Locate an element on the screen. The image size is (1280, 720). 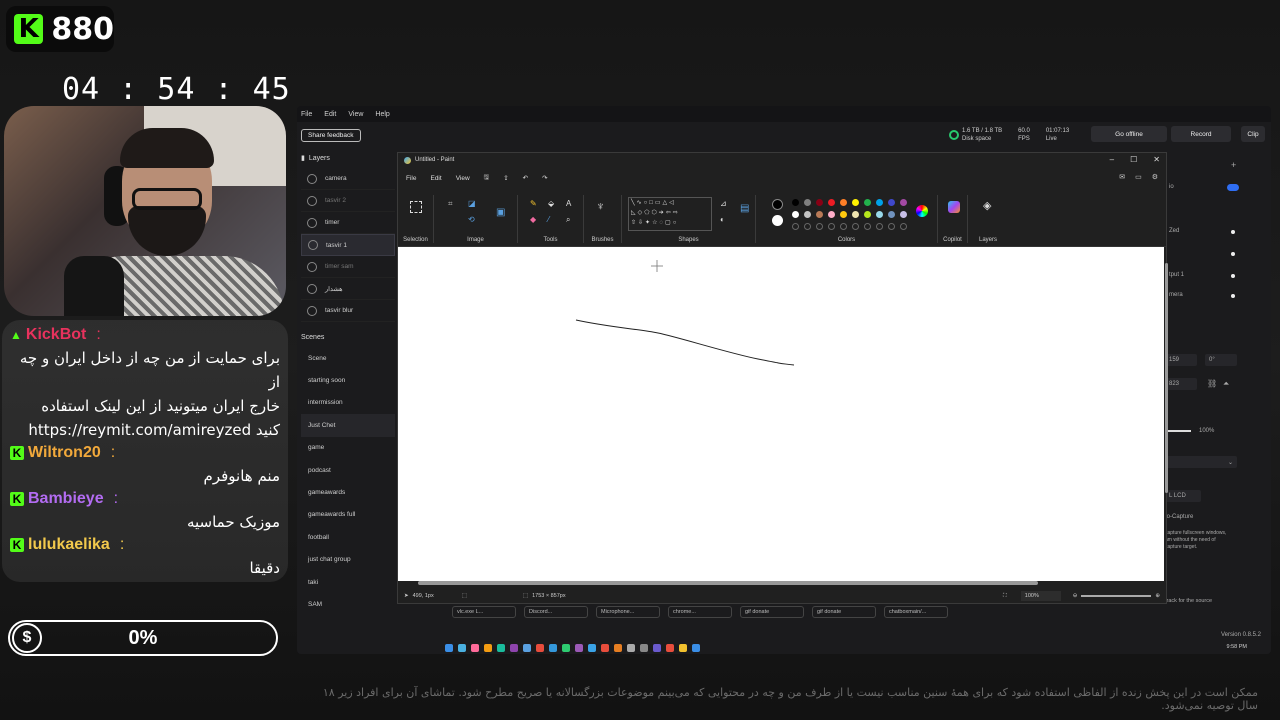
fit-icon: ⛶ is located at coordinates (1005, 596).